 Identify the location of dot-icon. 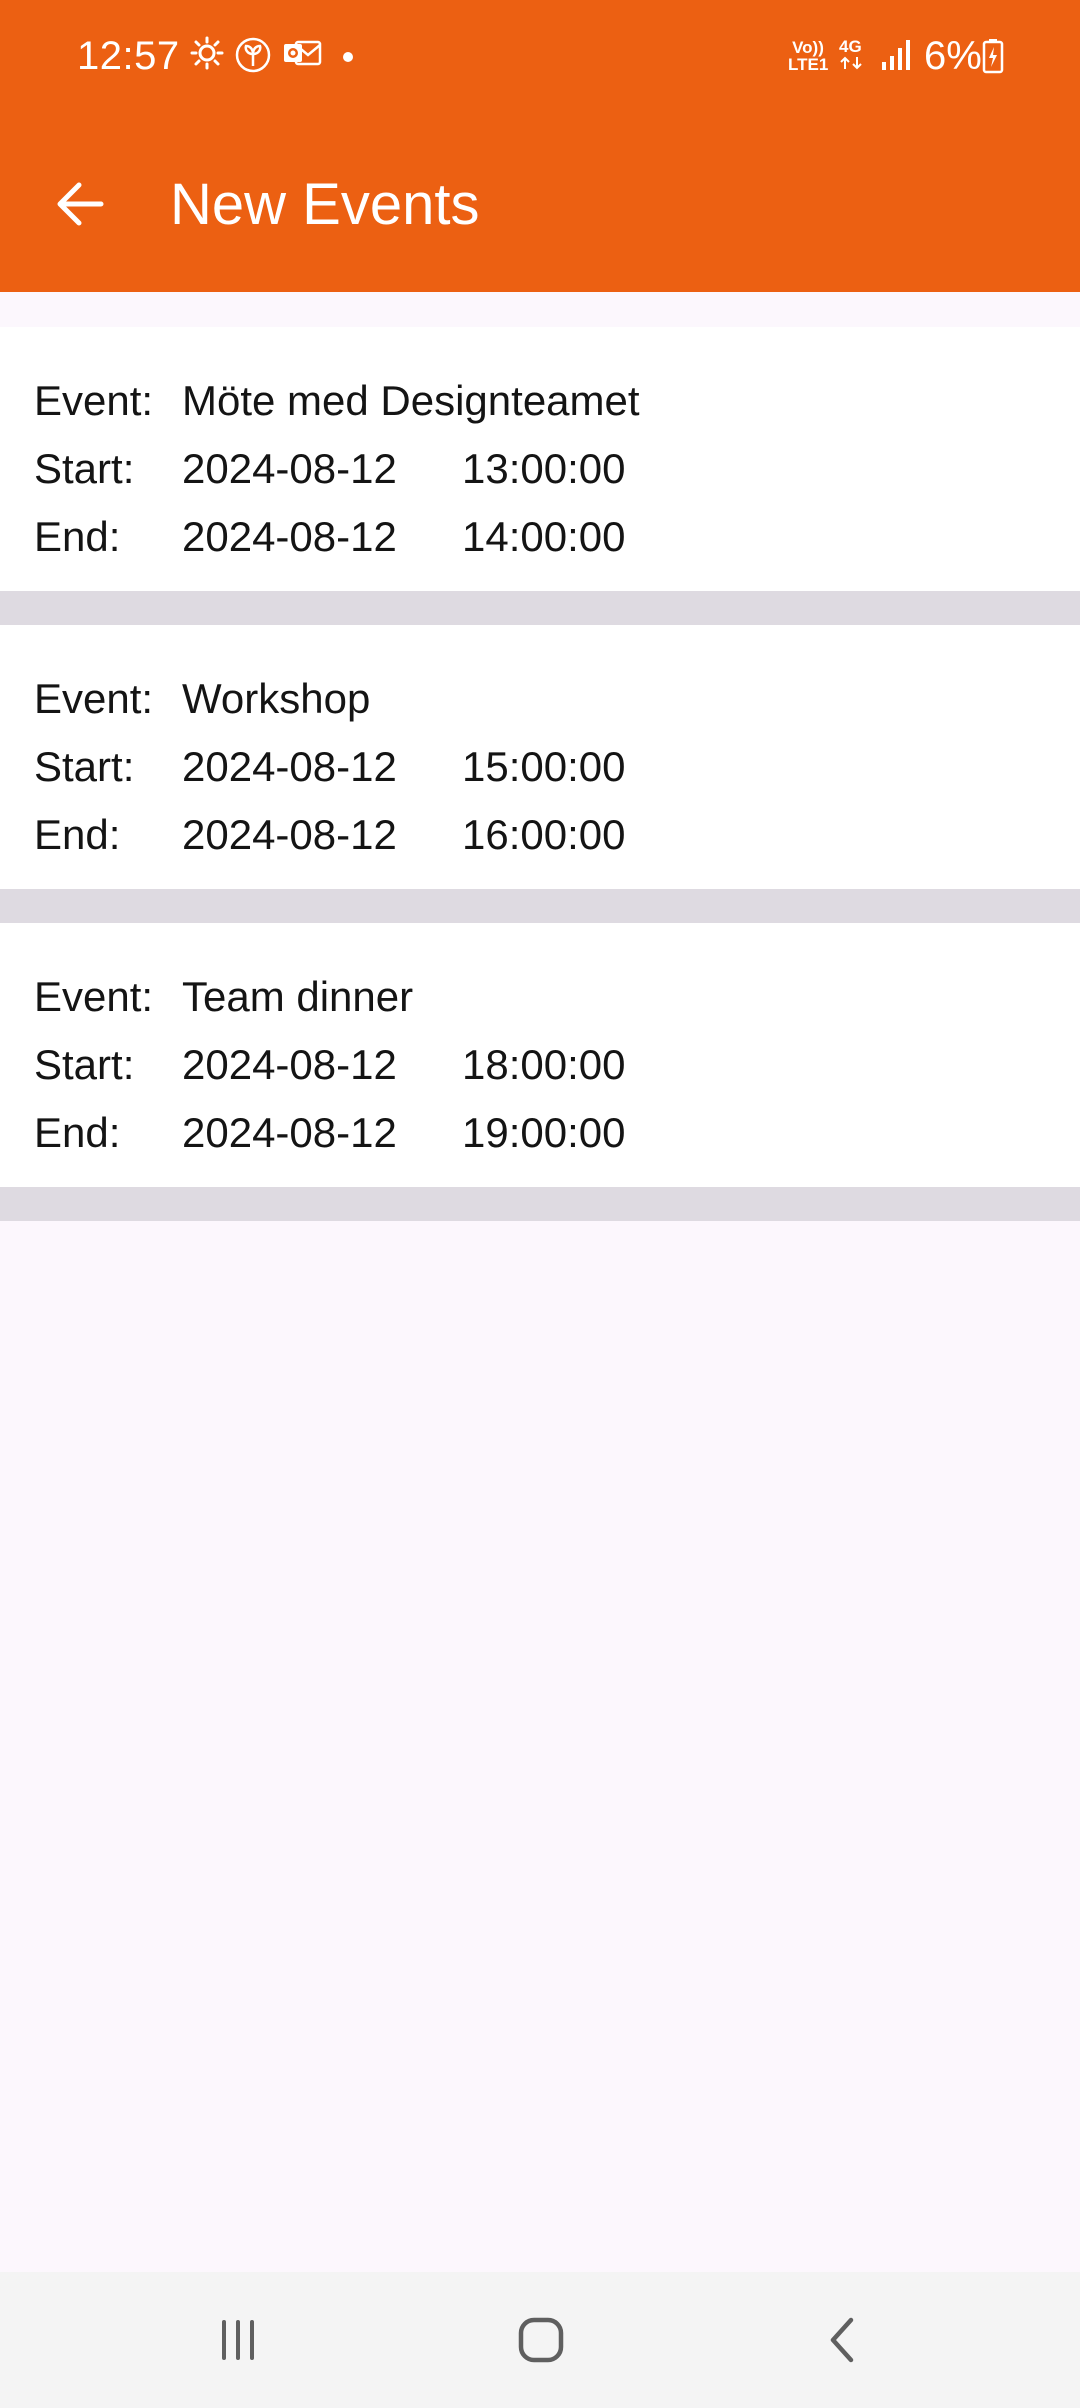
(348, 59).